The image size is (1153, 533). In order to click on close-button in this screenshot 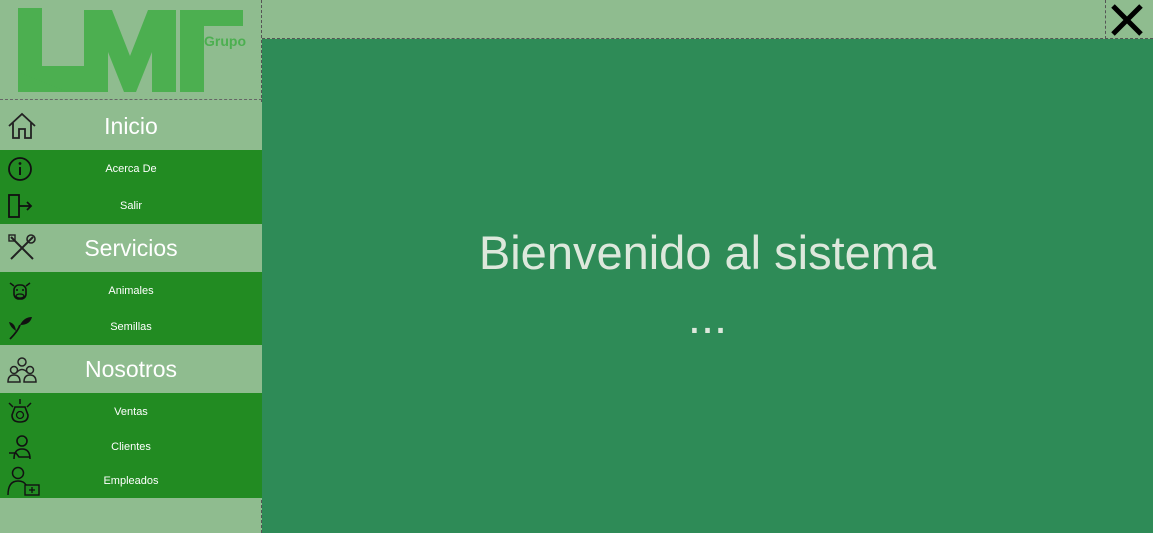, I will do `click(1126, 19)`.